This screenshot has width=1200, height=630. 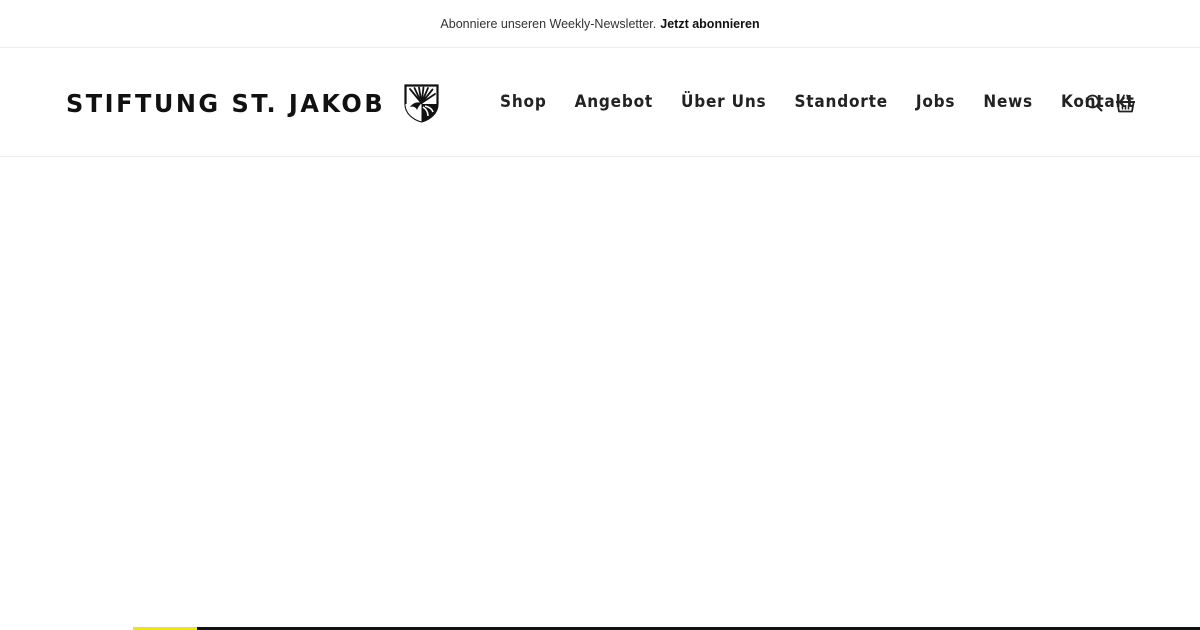 I want to click on search-button, so click(x=1094, y=103).